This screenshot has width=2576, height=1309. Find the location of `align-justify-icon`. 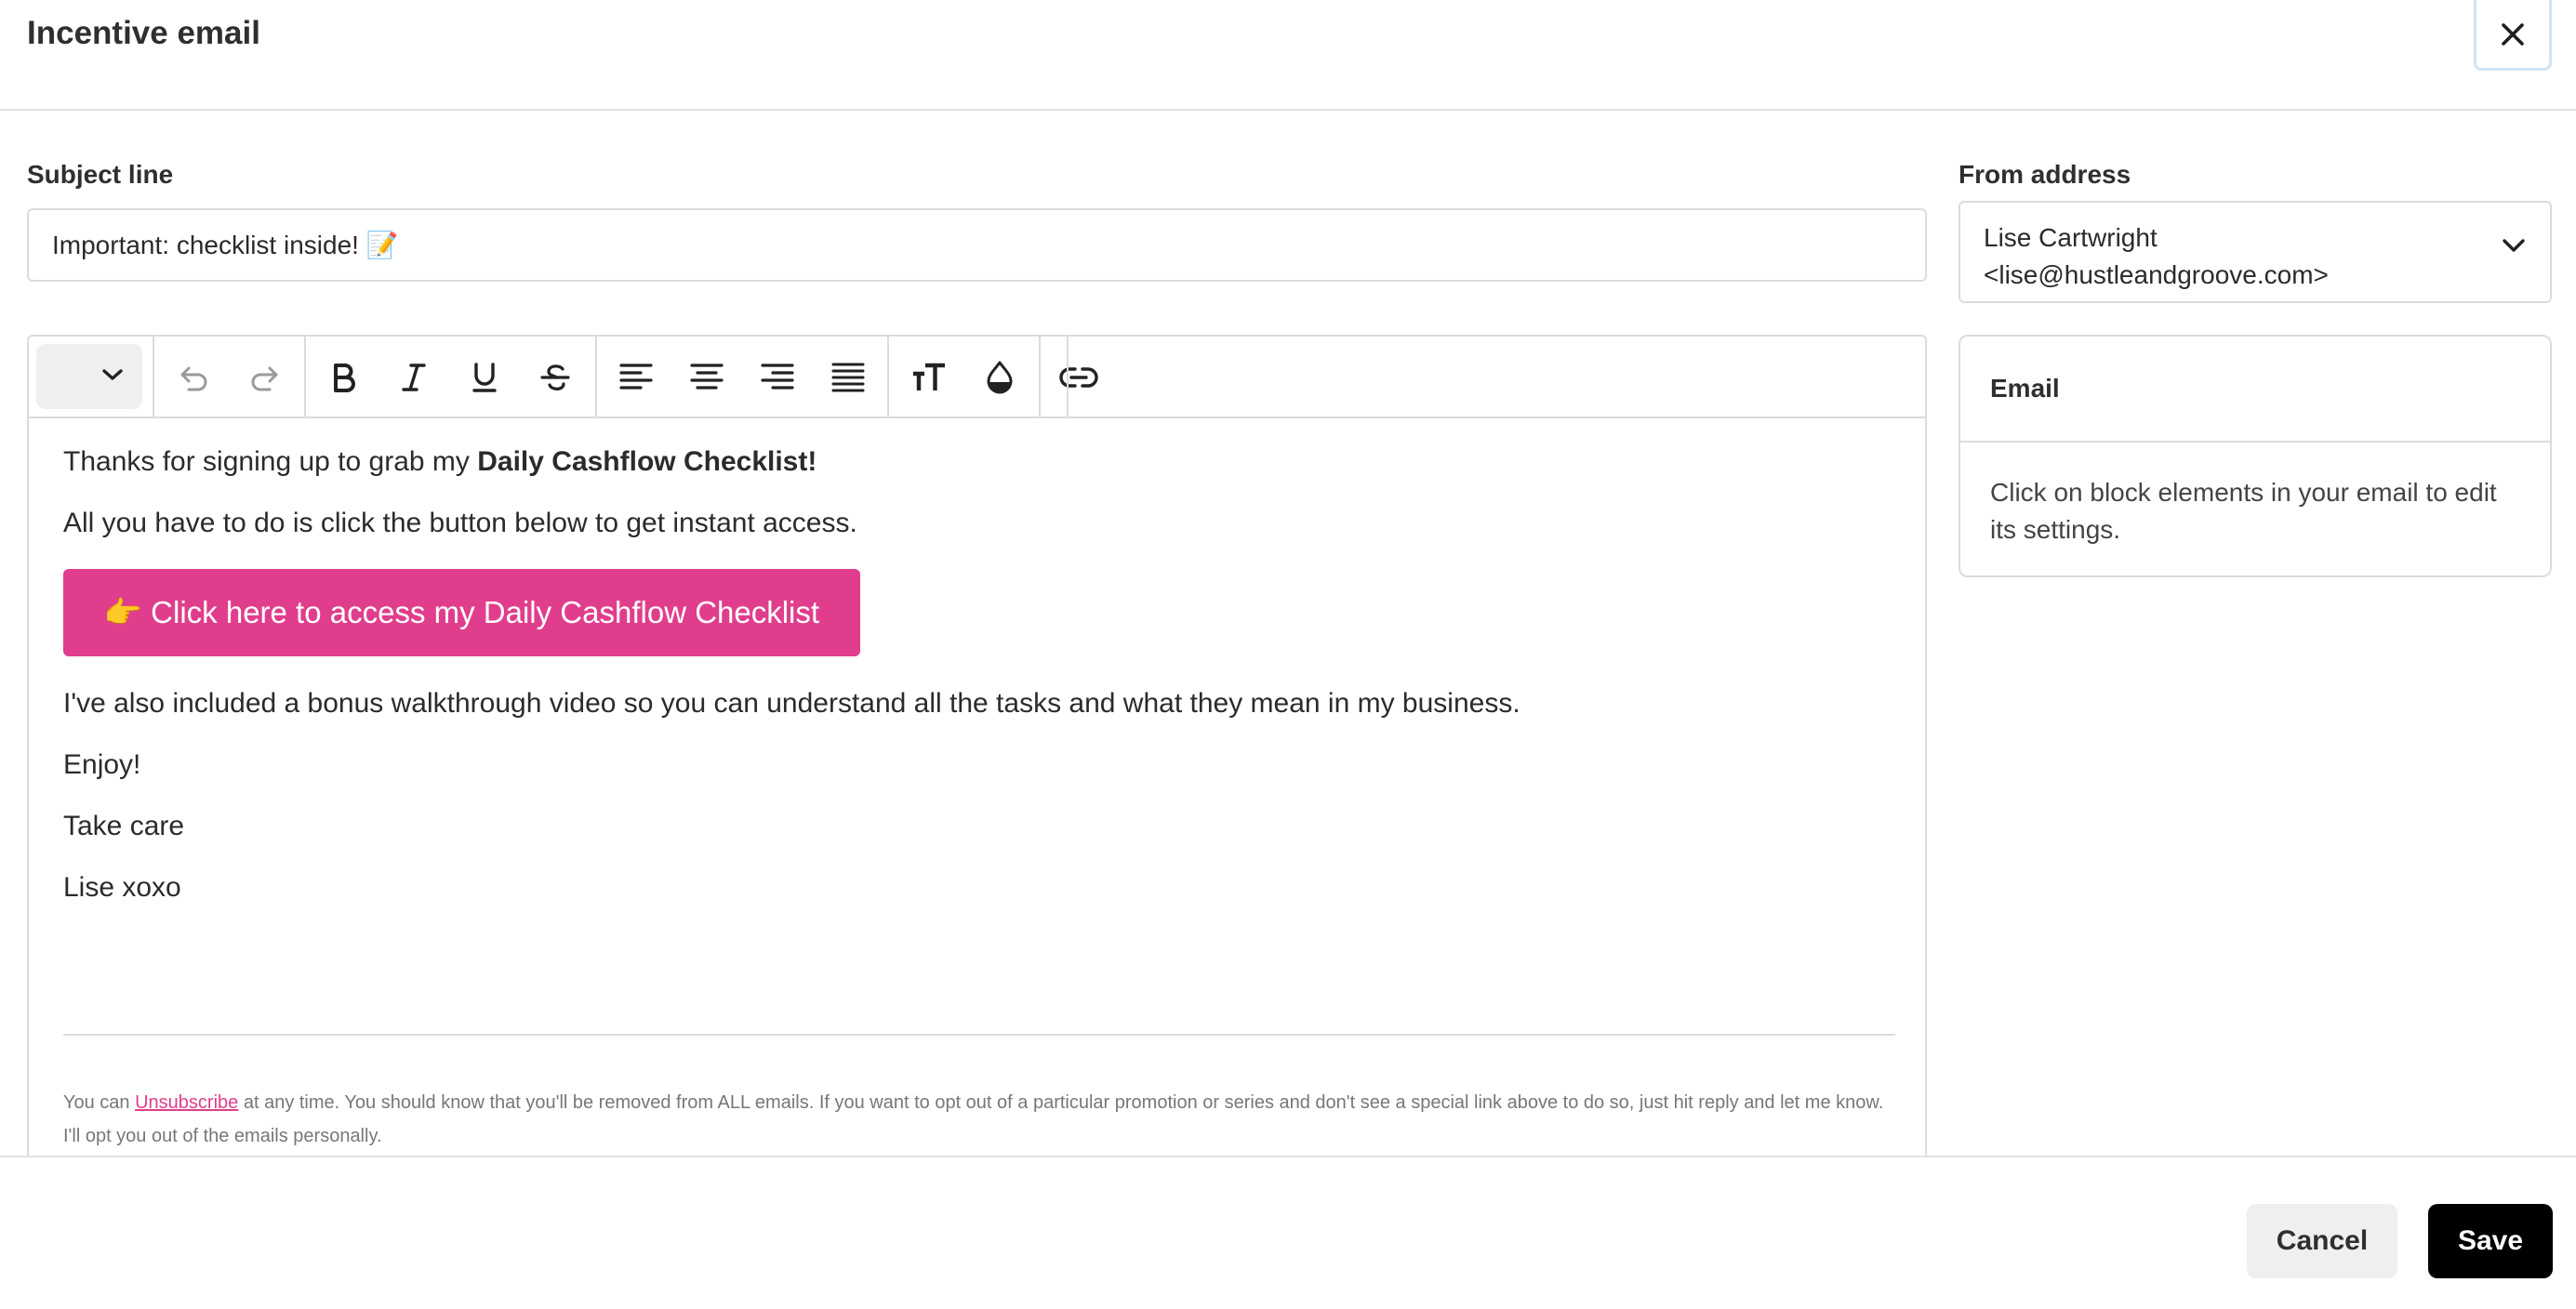

align-justify-icon is located at coordinates (848, 377).